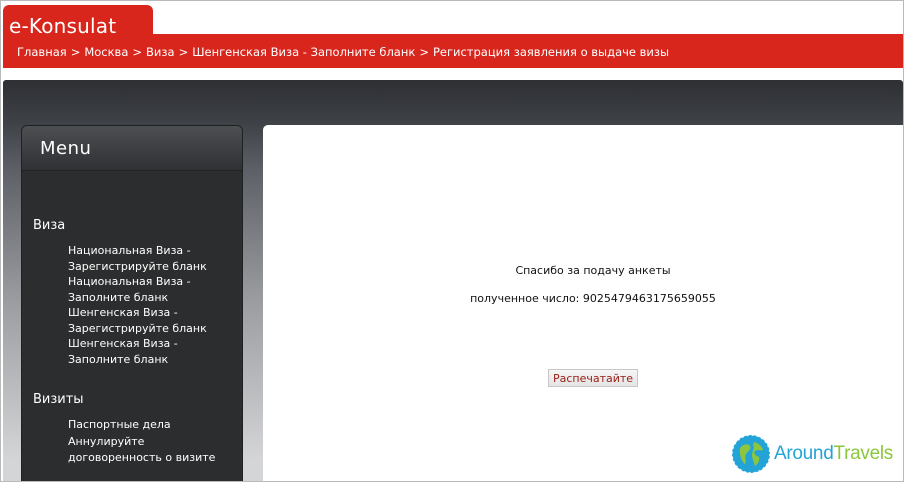  I want to click on print-button: Распечатайте, so click(593, 378).